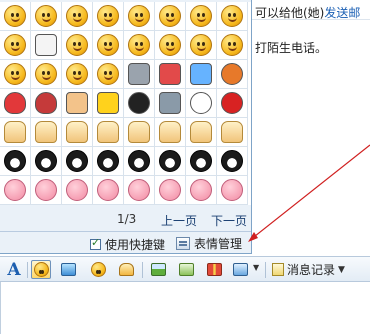  I want to click on pig-face-icon, so click(170, 190).